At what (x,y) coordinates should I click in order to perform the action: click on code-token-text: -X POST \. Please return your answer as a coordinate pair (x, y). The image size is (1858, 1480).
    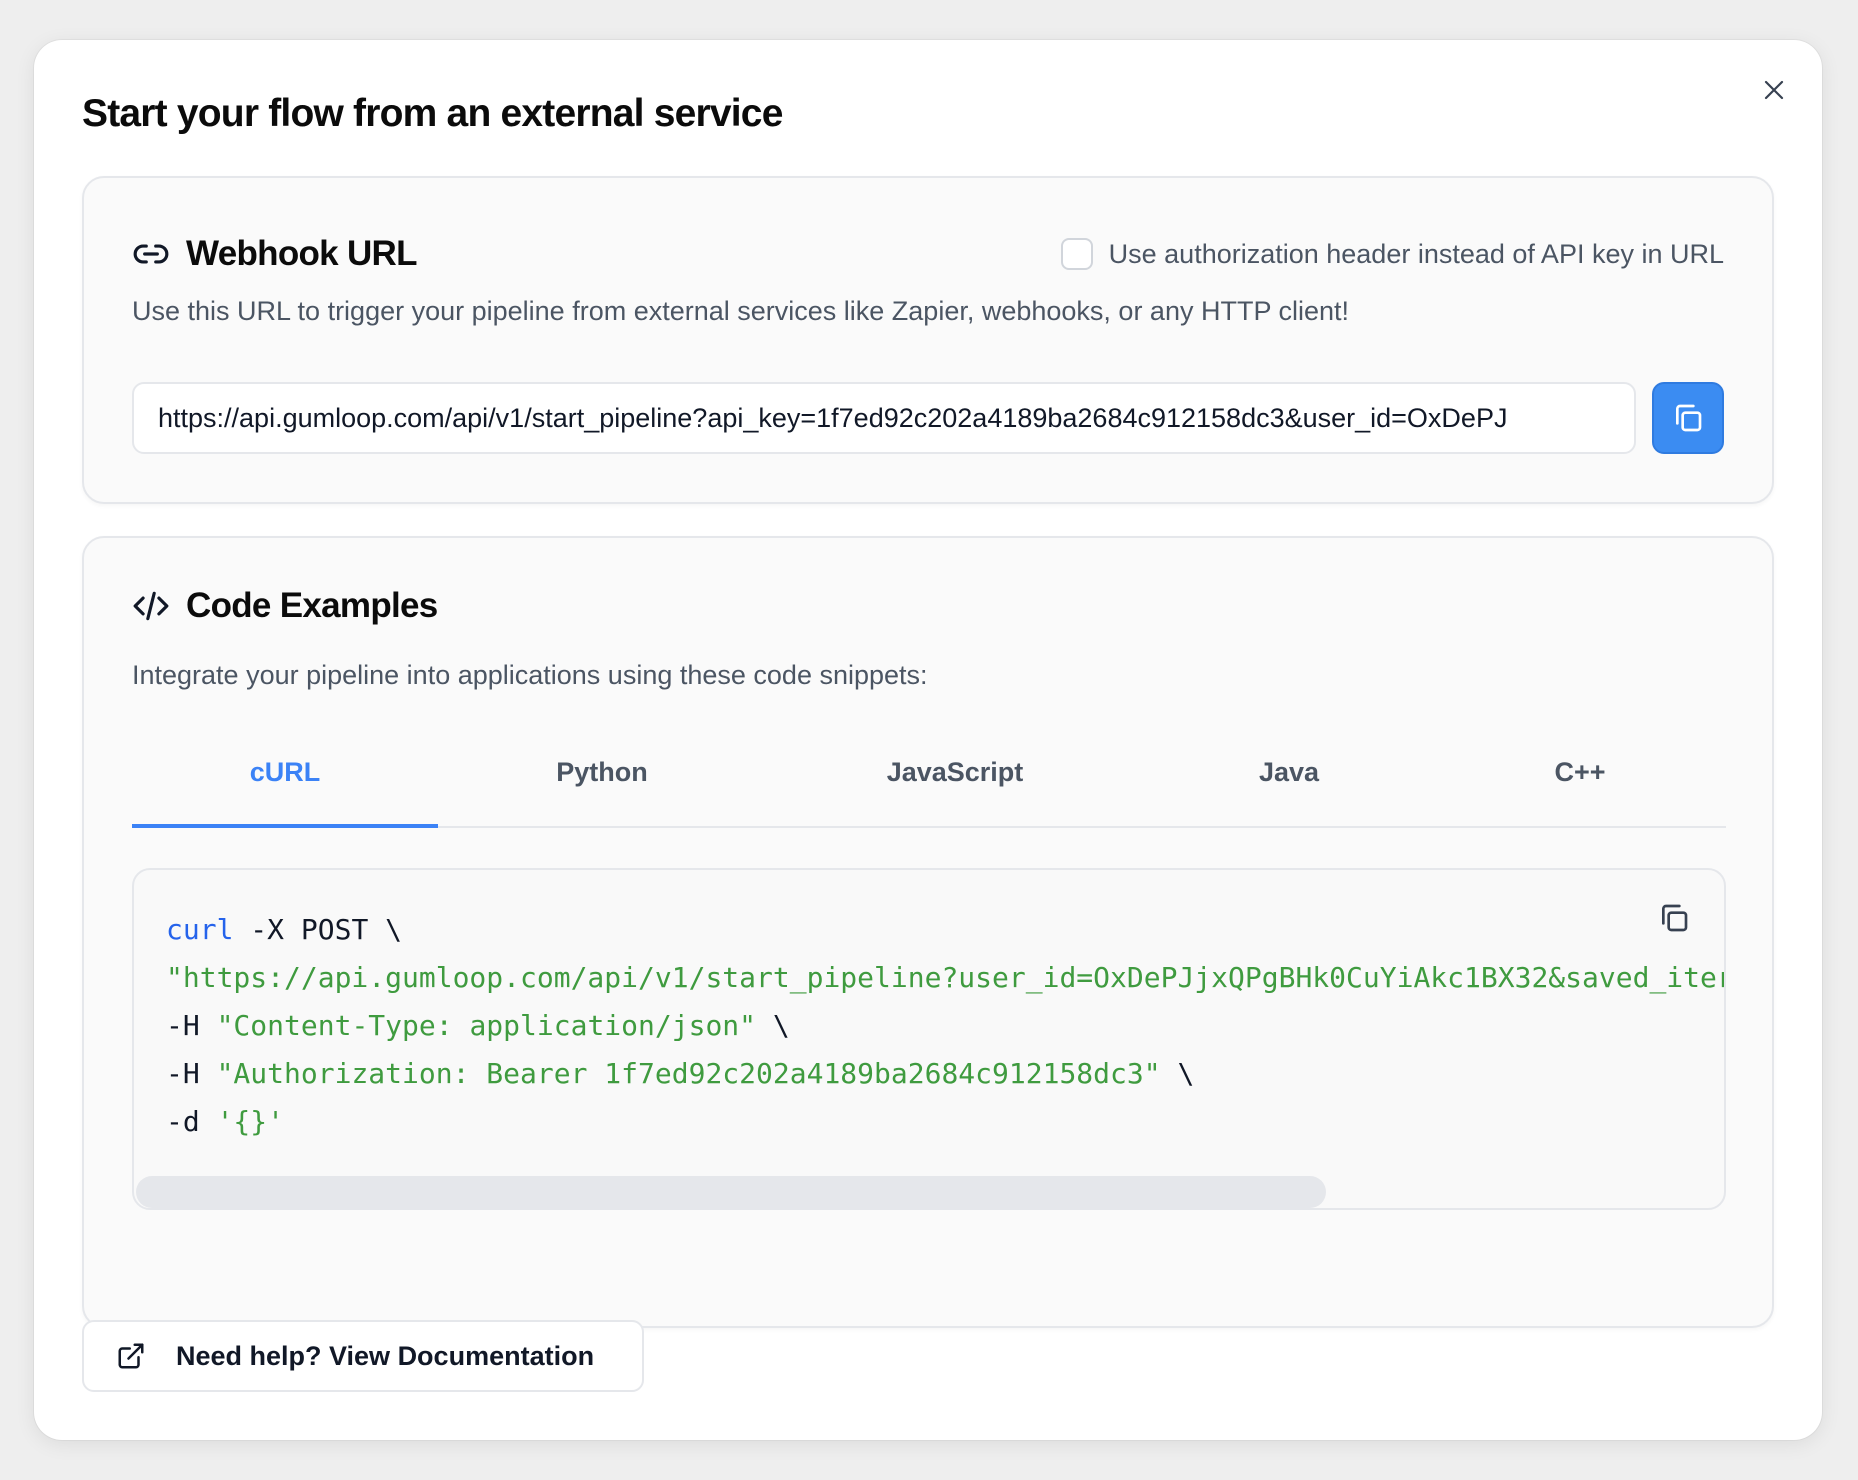
    Looking at the image, I should click on (318, 929).